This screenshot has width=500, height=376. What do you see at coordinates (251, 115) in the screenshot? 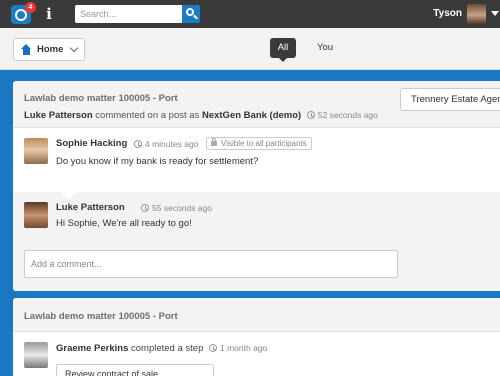
I see `activity-org: NextGen Bank (demo)` at bounding box center [251, 115].